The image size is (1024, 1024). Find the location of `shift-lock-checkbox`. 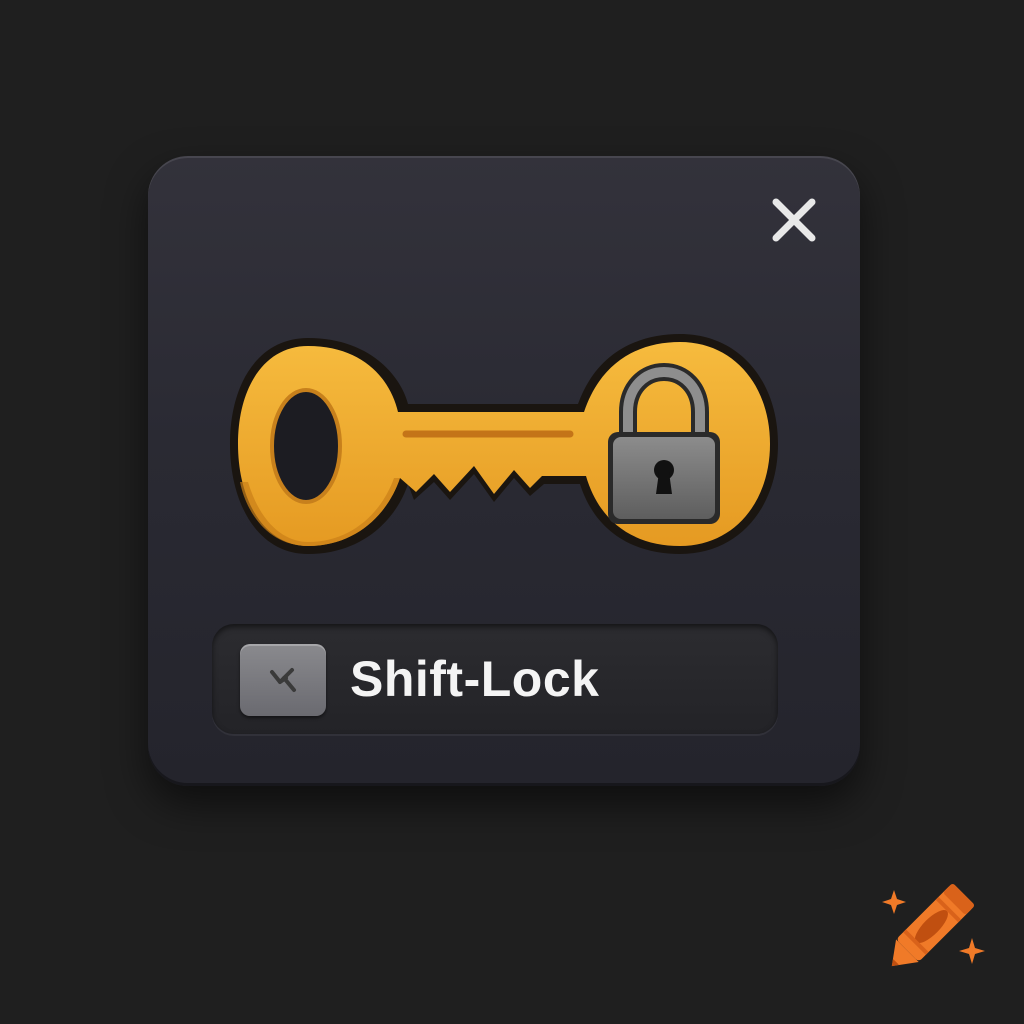

shift-lock-checkbox is located at coordinates (283, 680).